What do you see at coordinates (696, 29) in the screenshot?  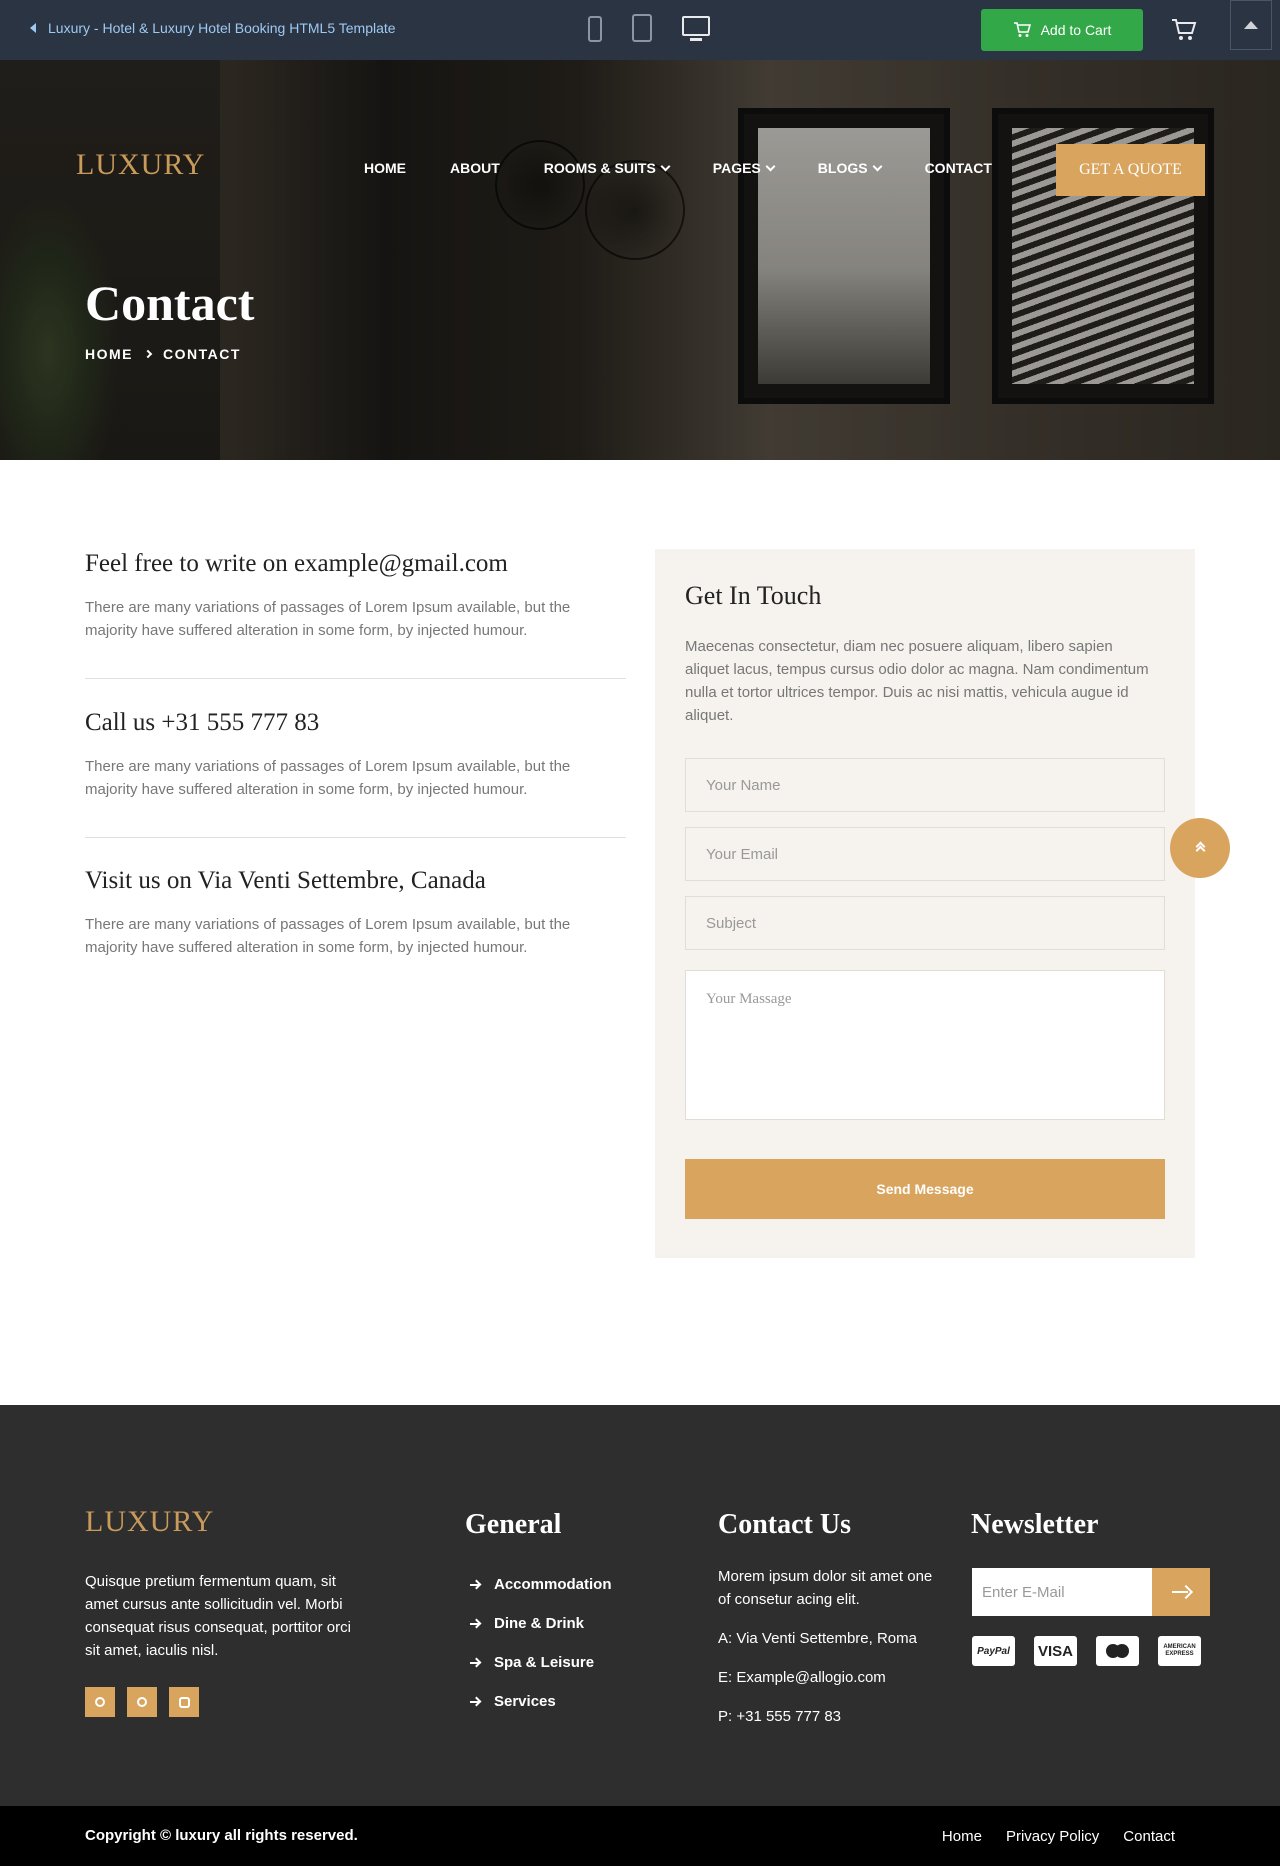 I see `desktop-view-icon` at bounding box center [696, 29].